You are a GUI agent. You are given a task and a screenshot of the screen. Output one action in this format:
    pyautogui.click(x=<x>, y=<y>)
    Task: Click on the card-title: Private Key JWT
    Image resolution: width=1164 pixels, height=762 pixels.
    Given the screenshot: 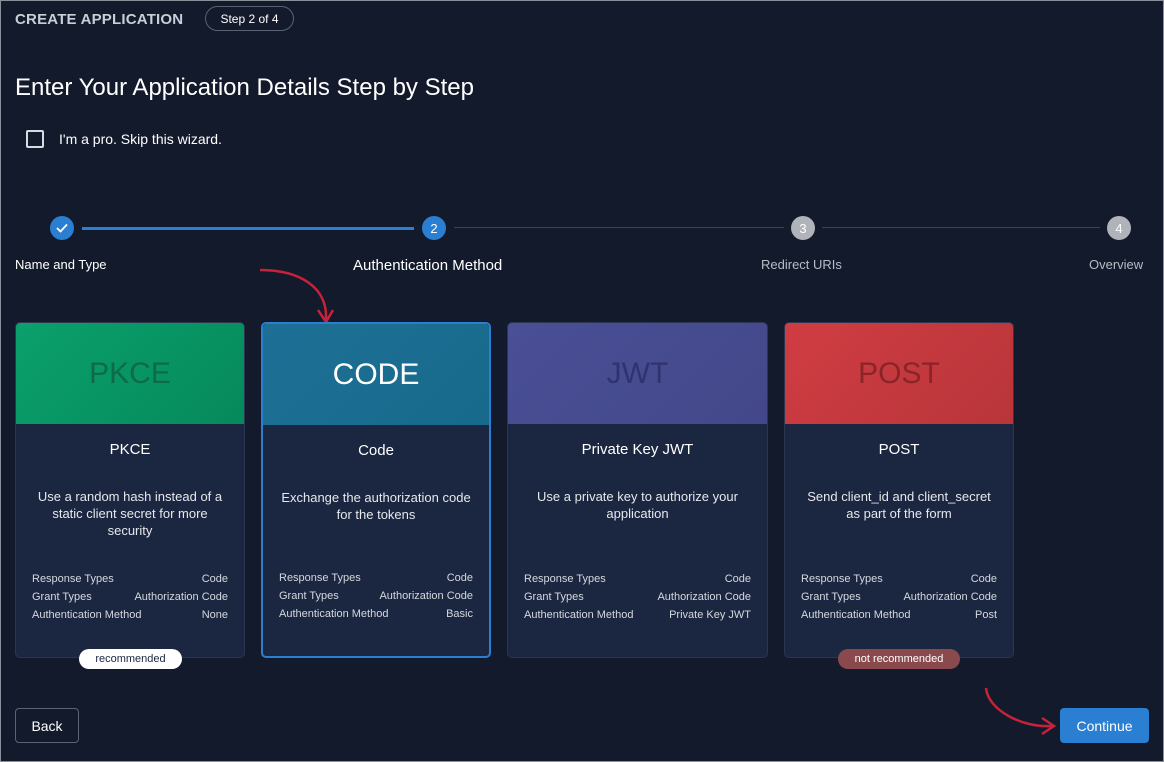 What is the action you would take?
    pyautogui.click(x=637, y=449)
    